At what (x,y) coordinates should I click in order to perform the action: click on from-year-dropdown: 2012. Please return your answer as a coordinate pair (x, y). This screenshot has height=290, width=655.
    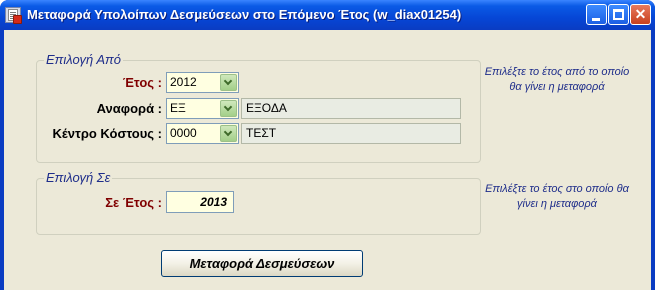
    Looking at the image, I should click on (202, 82).